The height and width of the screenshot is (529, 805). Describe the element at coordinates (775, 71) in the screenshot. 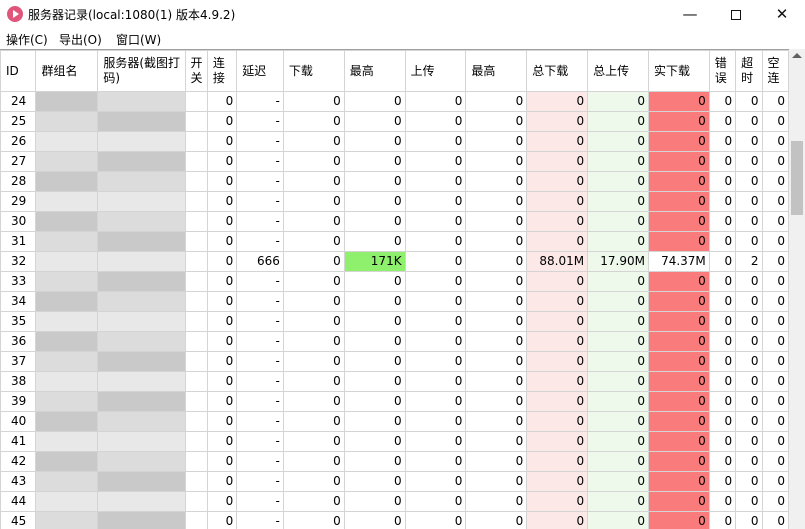

I see `column-header-empty-conn: 空连` at that location.